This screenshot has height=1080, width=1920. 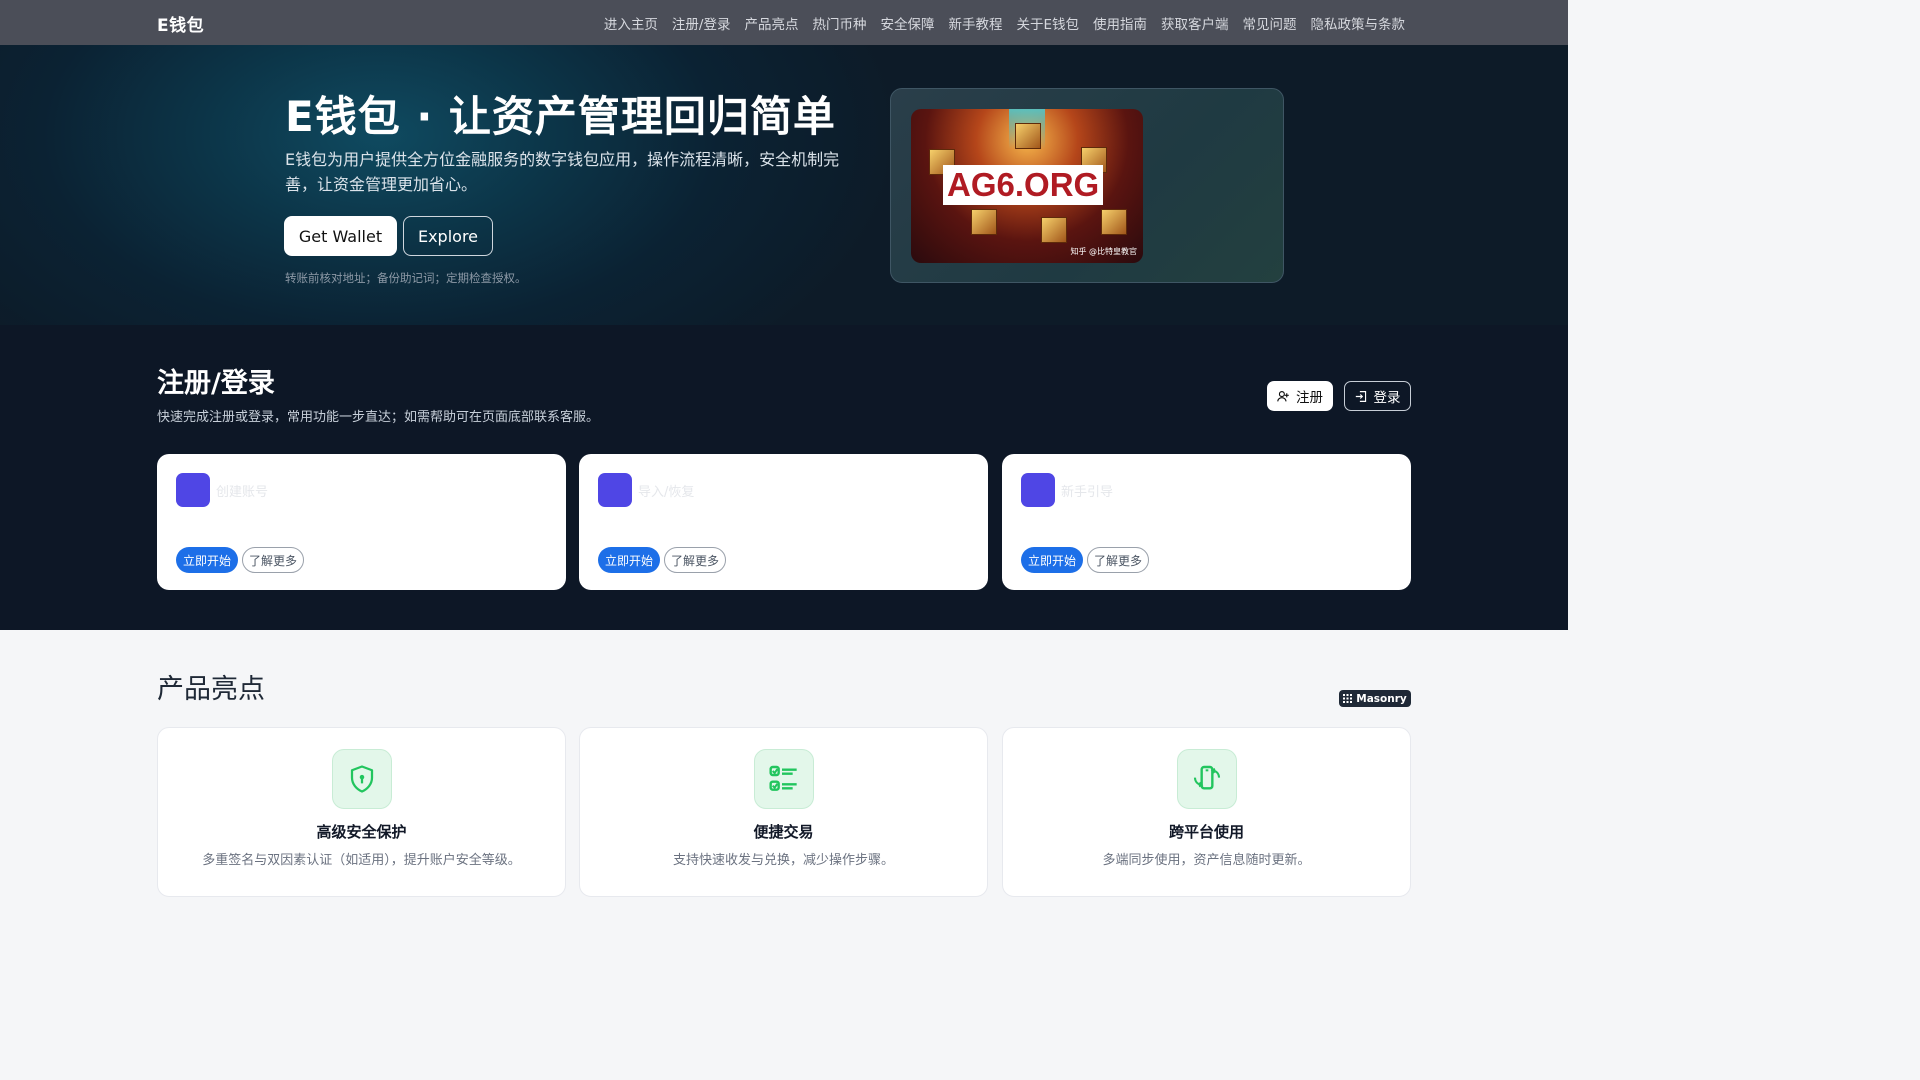 What do you see at coordinates (406, 278) in the screenshot?
I see `hero-tip: 转账前核对地址；备份助记词；定期检查授权。` at bounding box center [406, 278].